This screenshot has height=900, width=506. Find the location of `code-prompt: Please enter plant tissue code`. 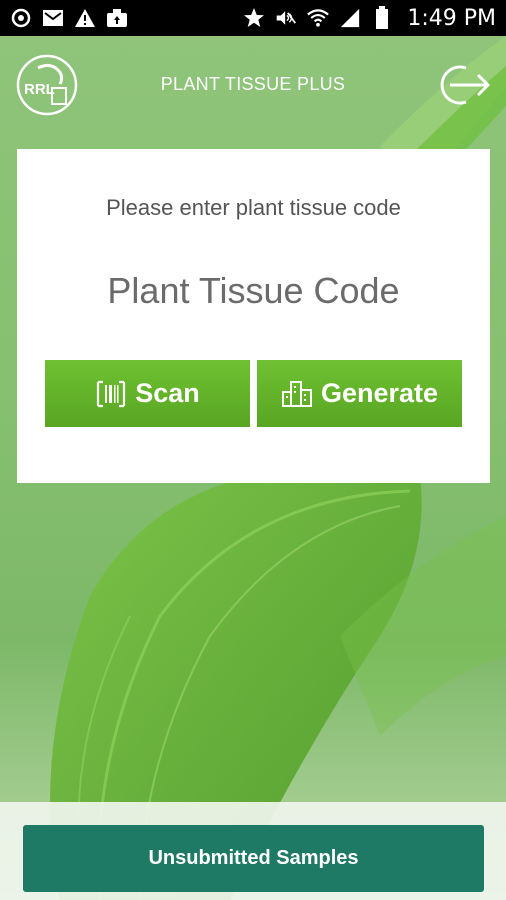

code-prompt: Please enter plant tissue code is located at coordinates (253, 207).